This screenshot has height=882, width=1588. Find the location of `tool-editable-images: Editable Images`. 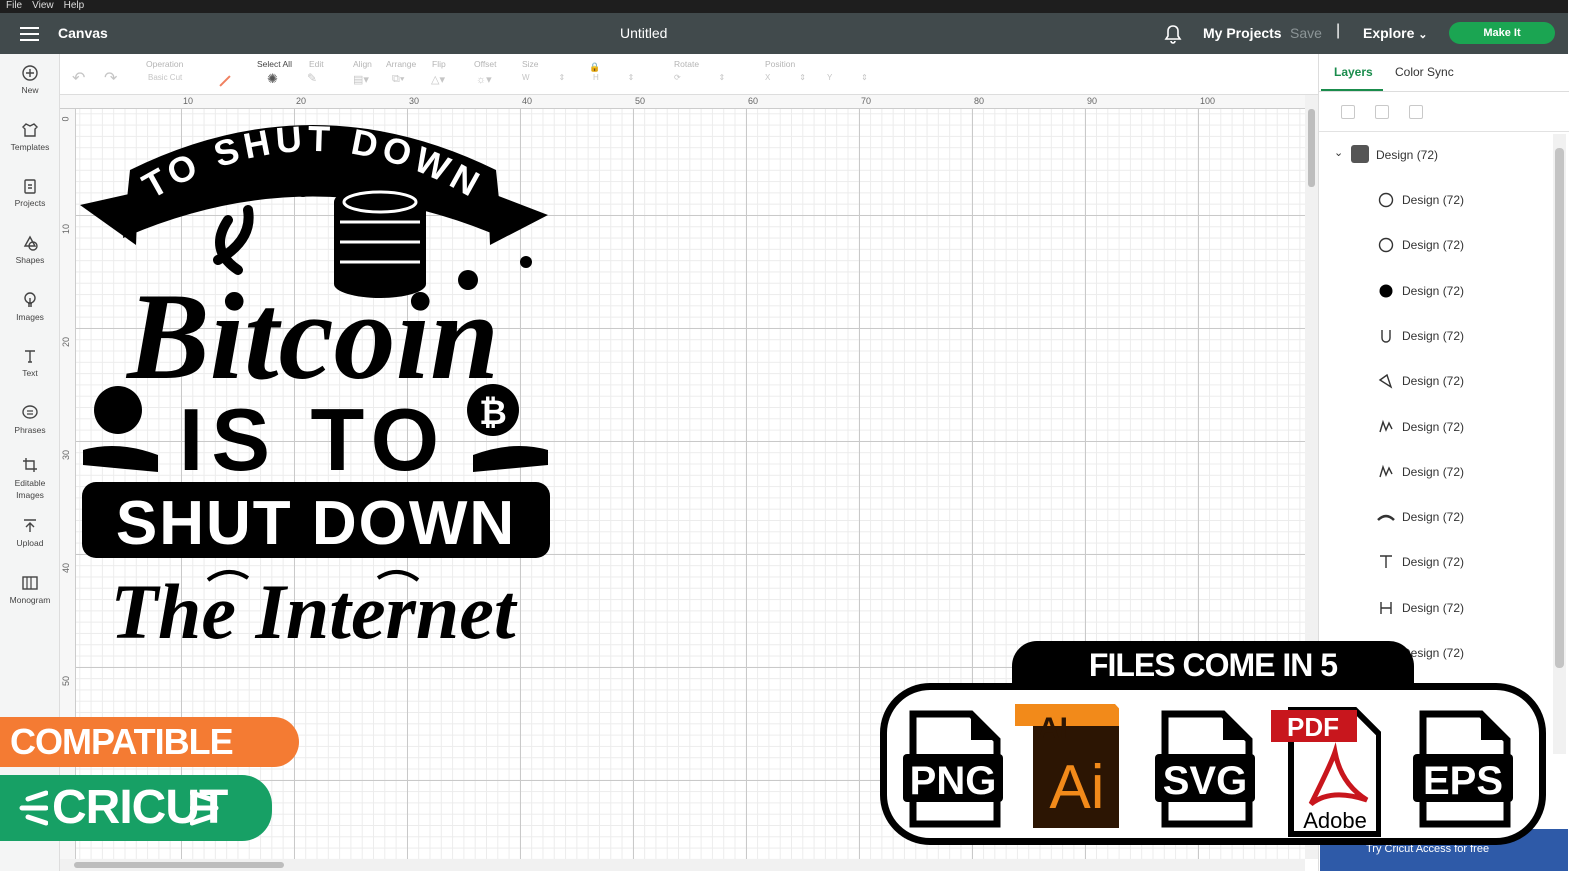

tool-editable-images: Editable Images is located at coordinates (30, 478).